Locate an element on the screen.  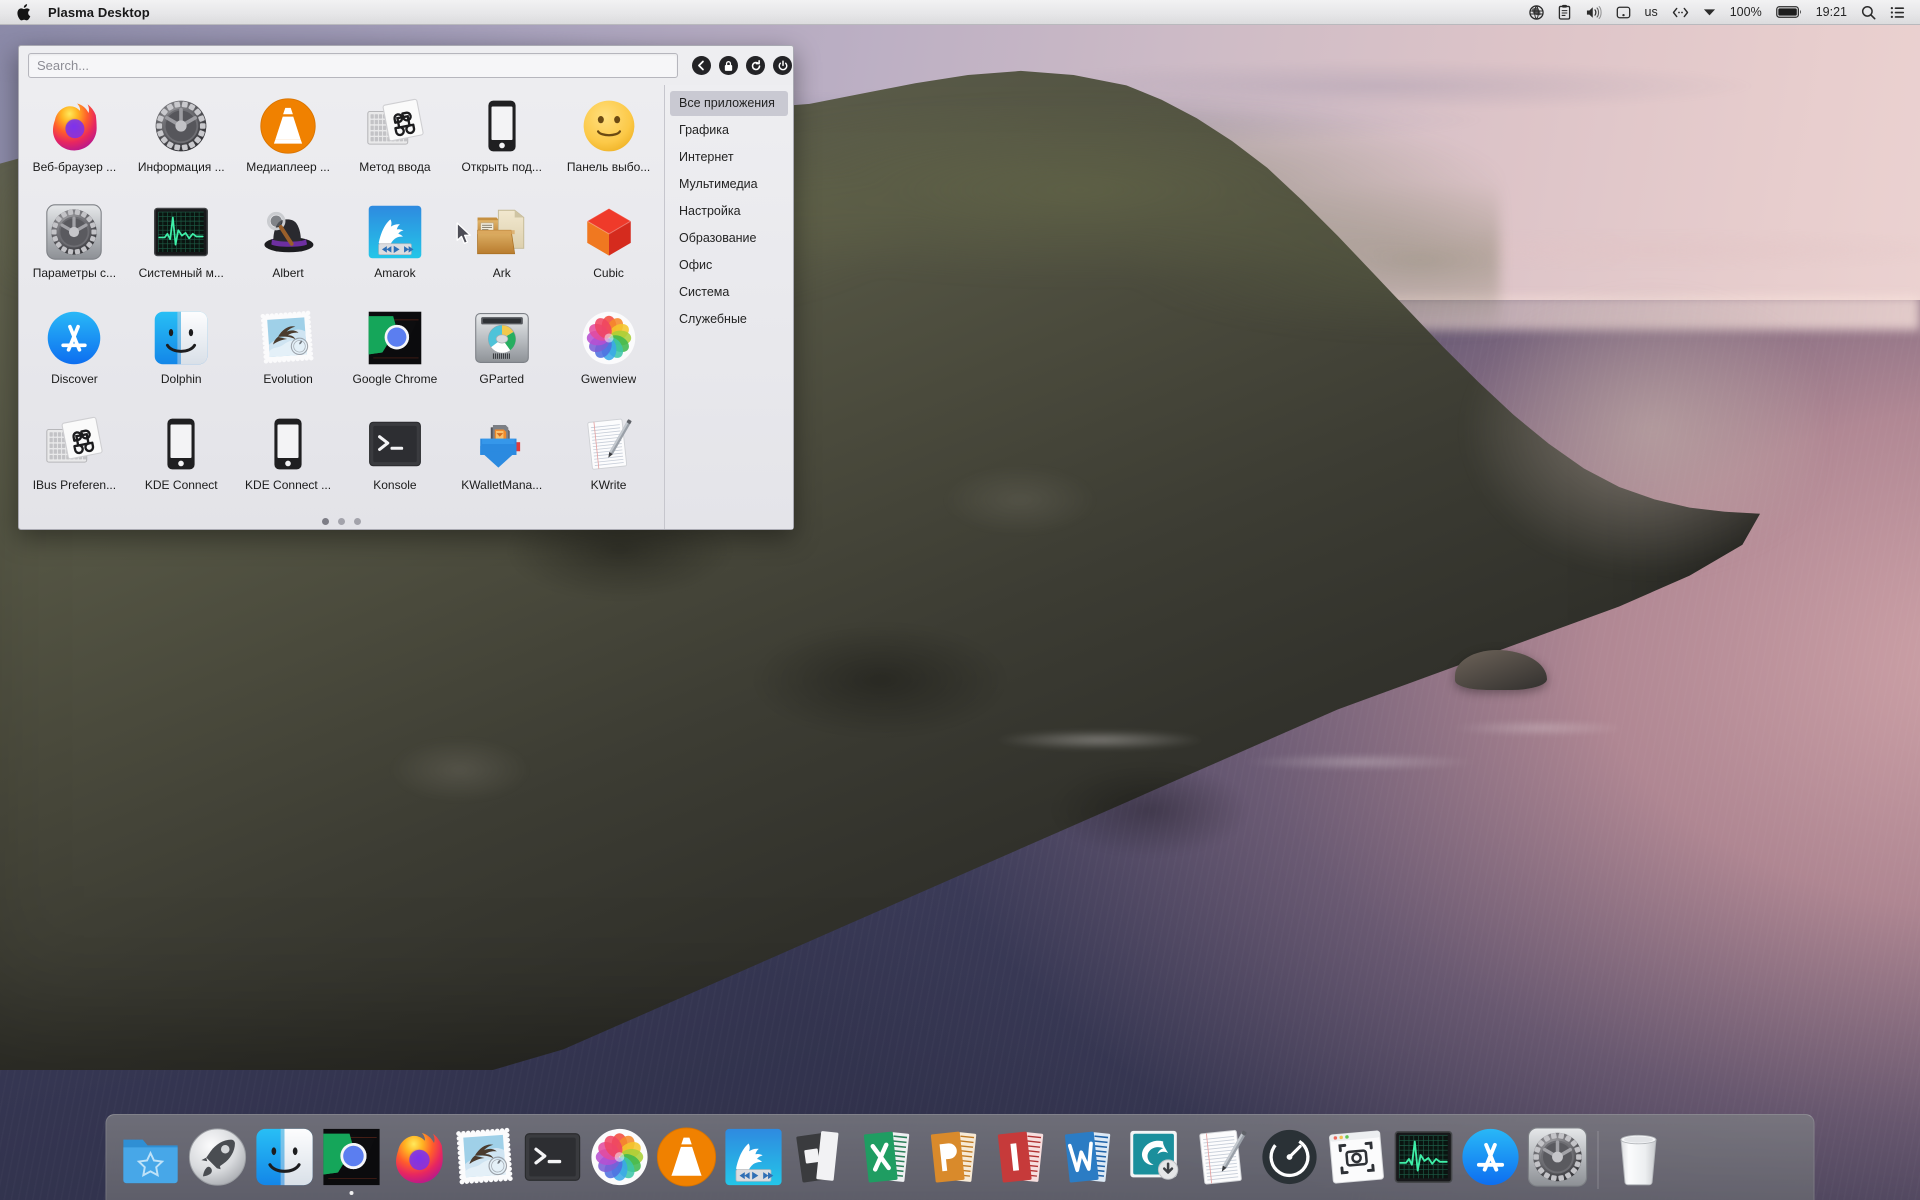
app-tile: Dolphin is located at coordinates (181, 354).